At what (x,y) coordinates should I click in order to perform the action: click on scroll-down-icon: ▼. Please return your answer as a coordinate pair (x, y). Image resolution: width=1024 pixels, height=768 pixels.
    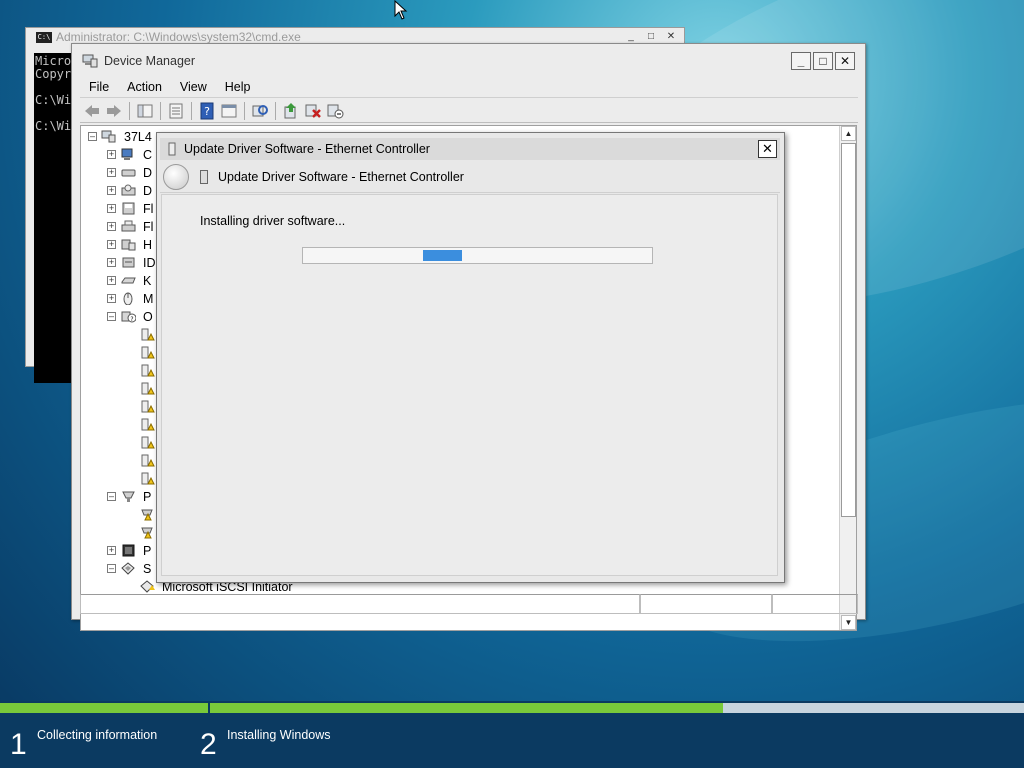
    Looking at the image, I should click on (848, 622).